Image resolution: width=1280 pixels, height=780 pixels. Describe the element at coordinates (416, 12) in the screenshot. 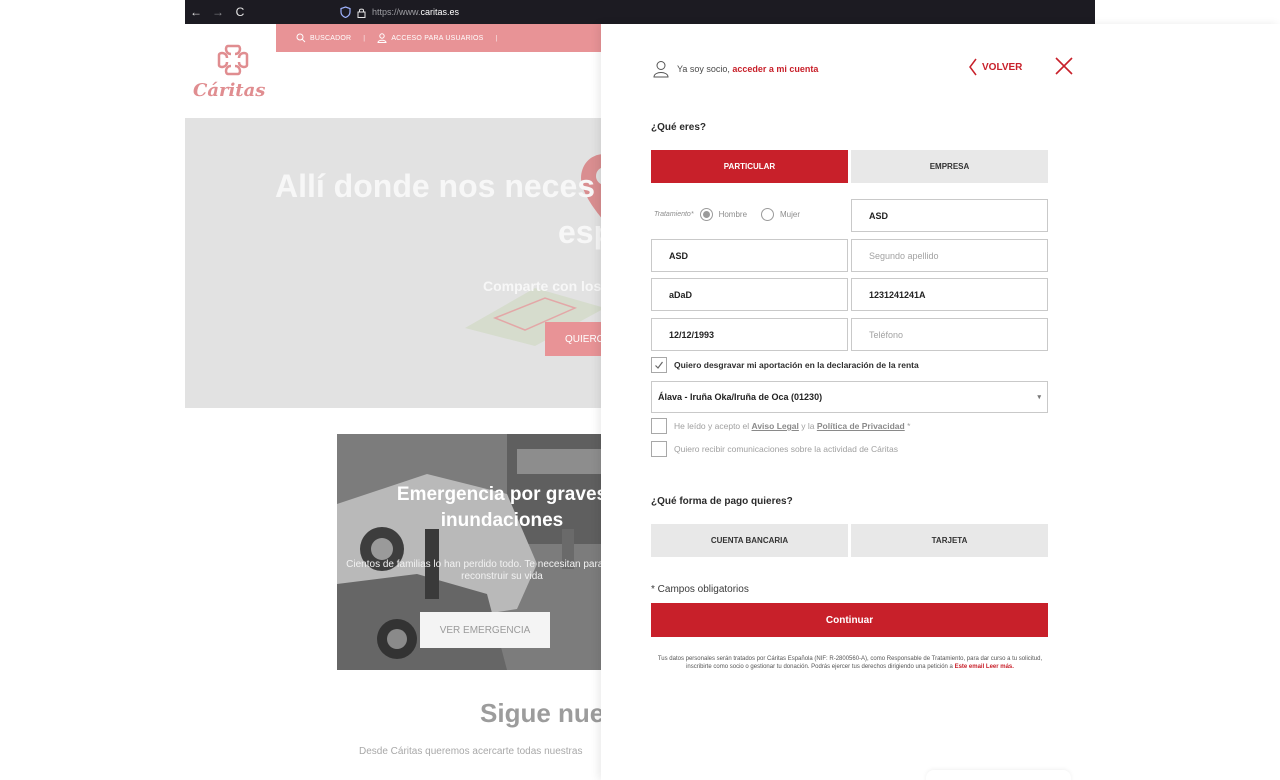

I see `url-text: https://www.caritas.es` at that location.